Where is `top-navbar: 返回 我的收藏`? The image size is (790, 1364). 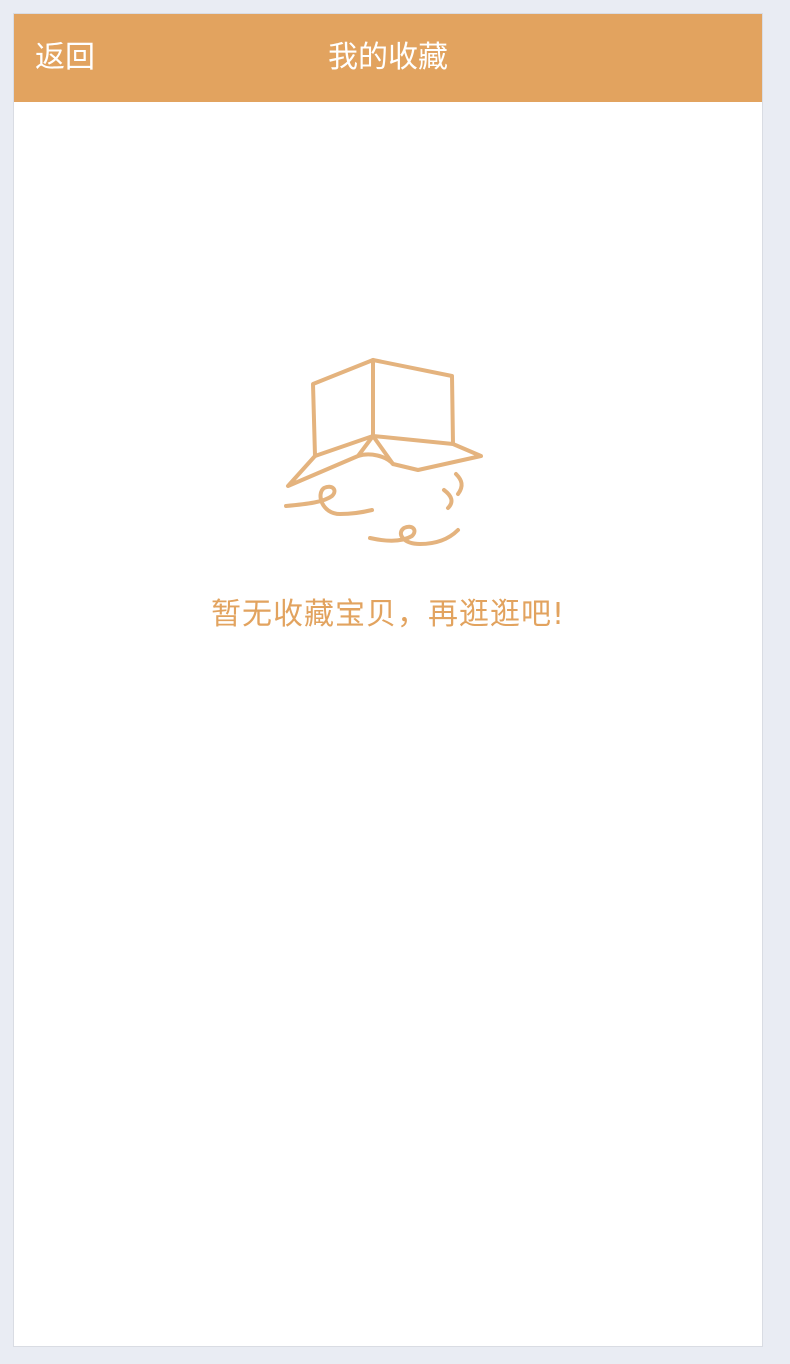 top-navbar: 返回 我的收藏 is located at coordinates (388, 58).